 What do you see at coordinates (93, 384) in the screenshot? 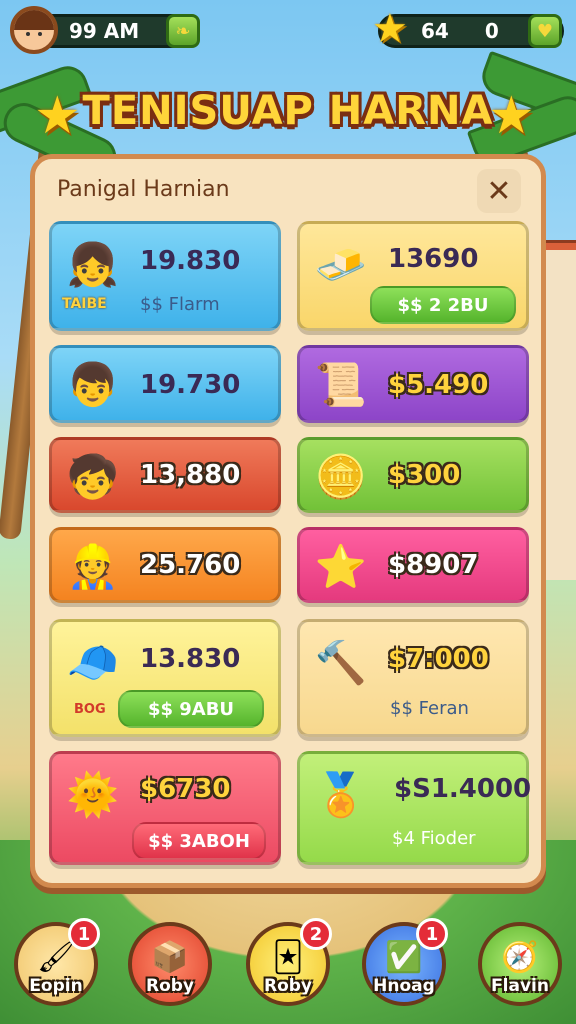
I see `character-boy-green-cap-icon: 👦` at bounding box center [93, 384].